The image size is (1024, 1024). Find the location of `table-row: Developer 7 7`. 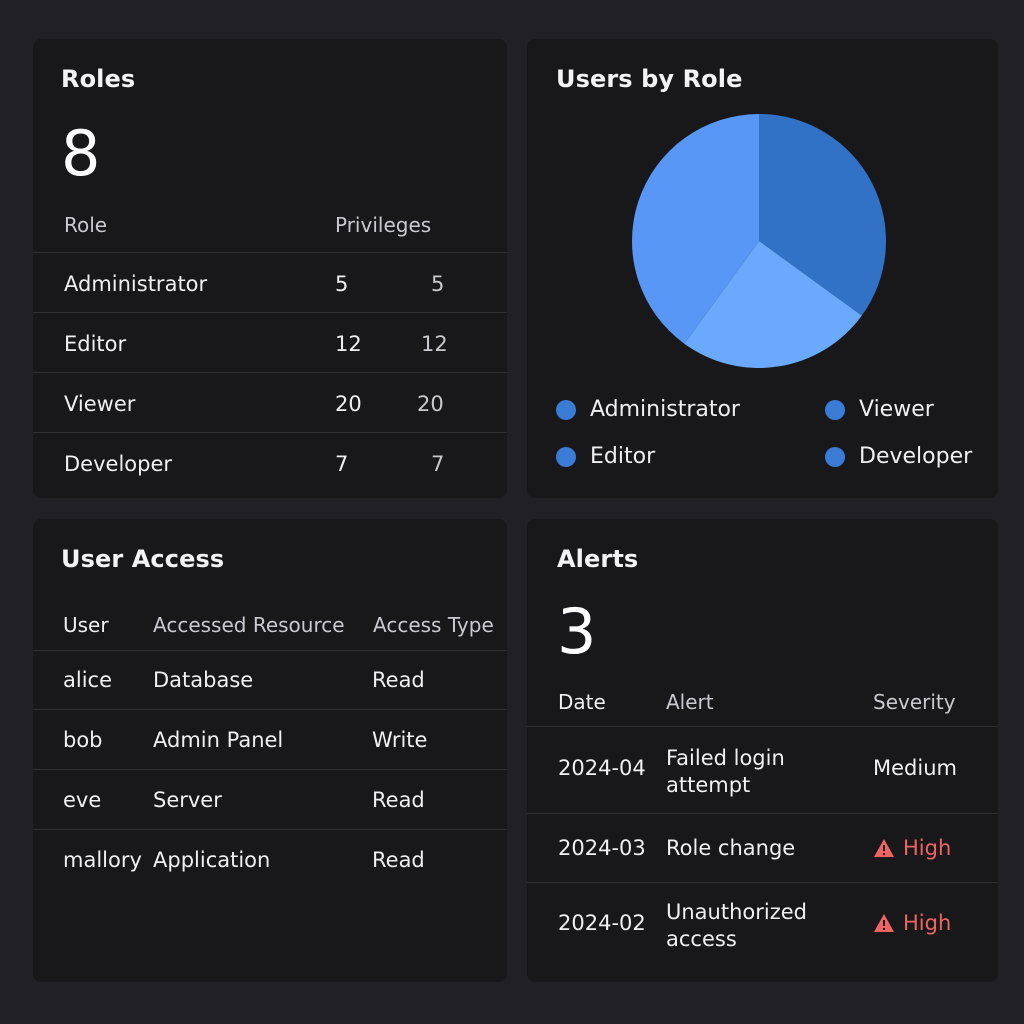

table-row: Developer 7 7 is located at coordinates (270, 463).